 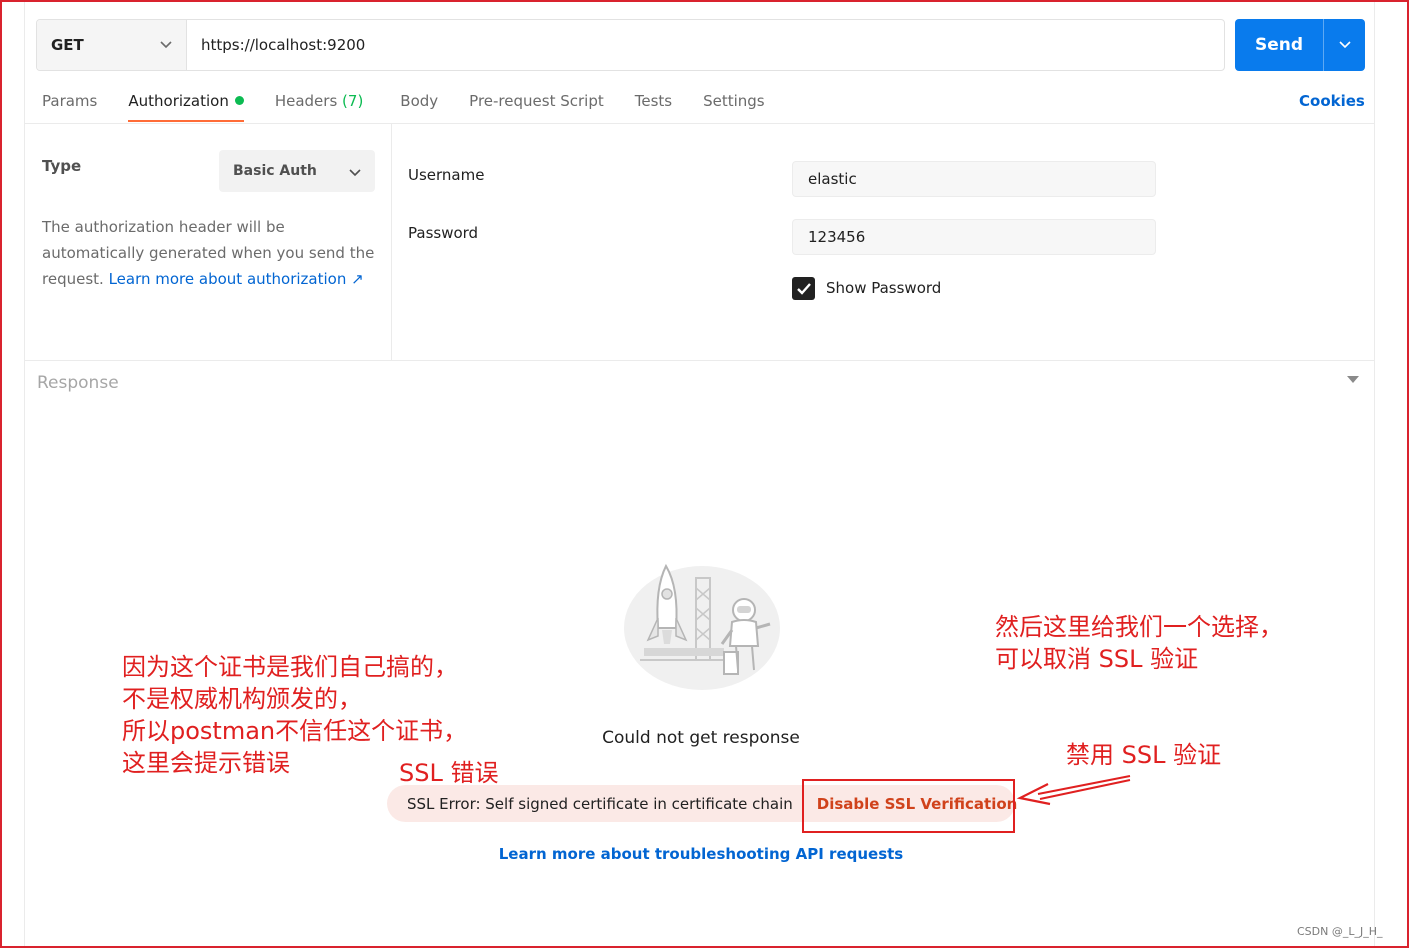 What do you see at coordinates (353, 101) in the screenshot?
I see `tab-count: (7)` at bounding box center [353, 101].